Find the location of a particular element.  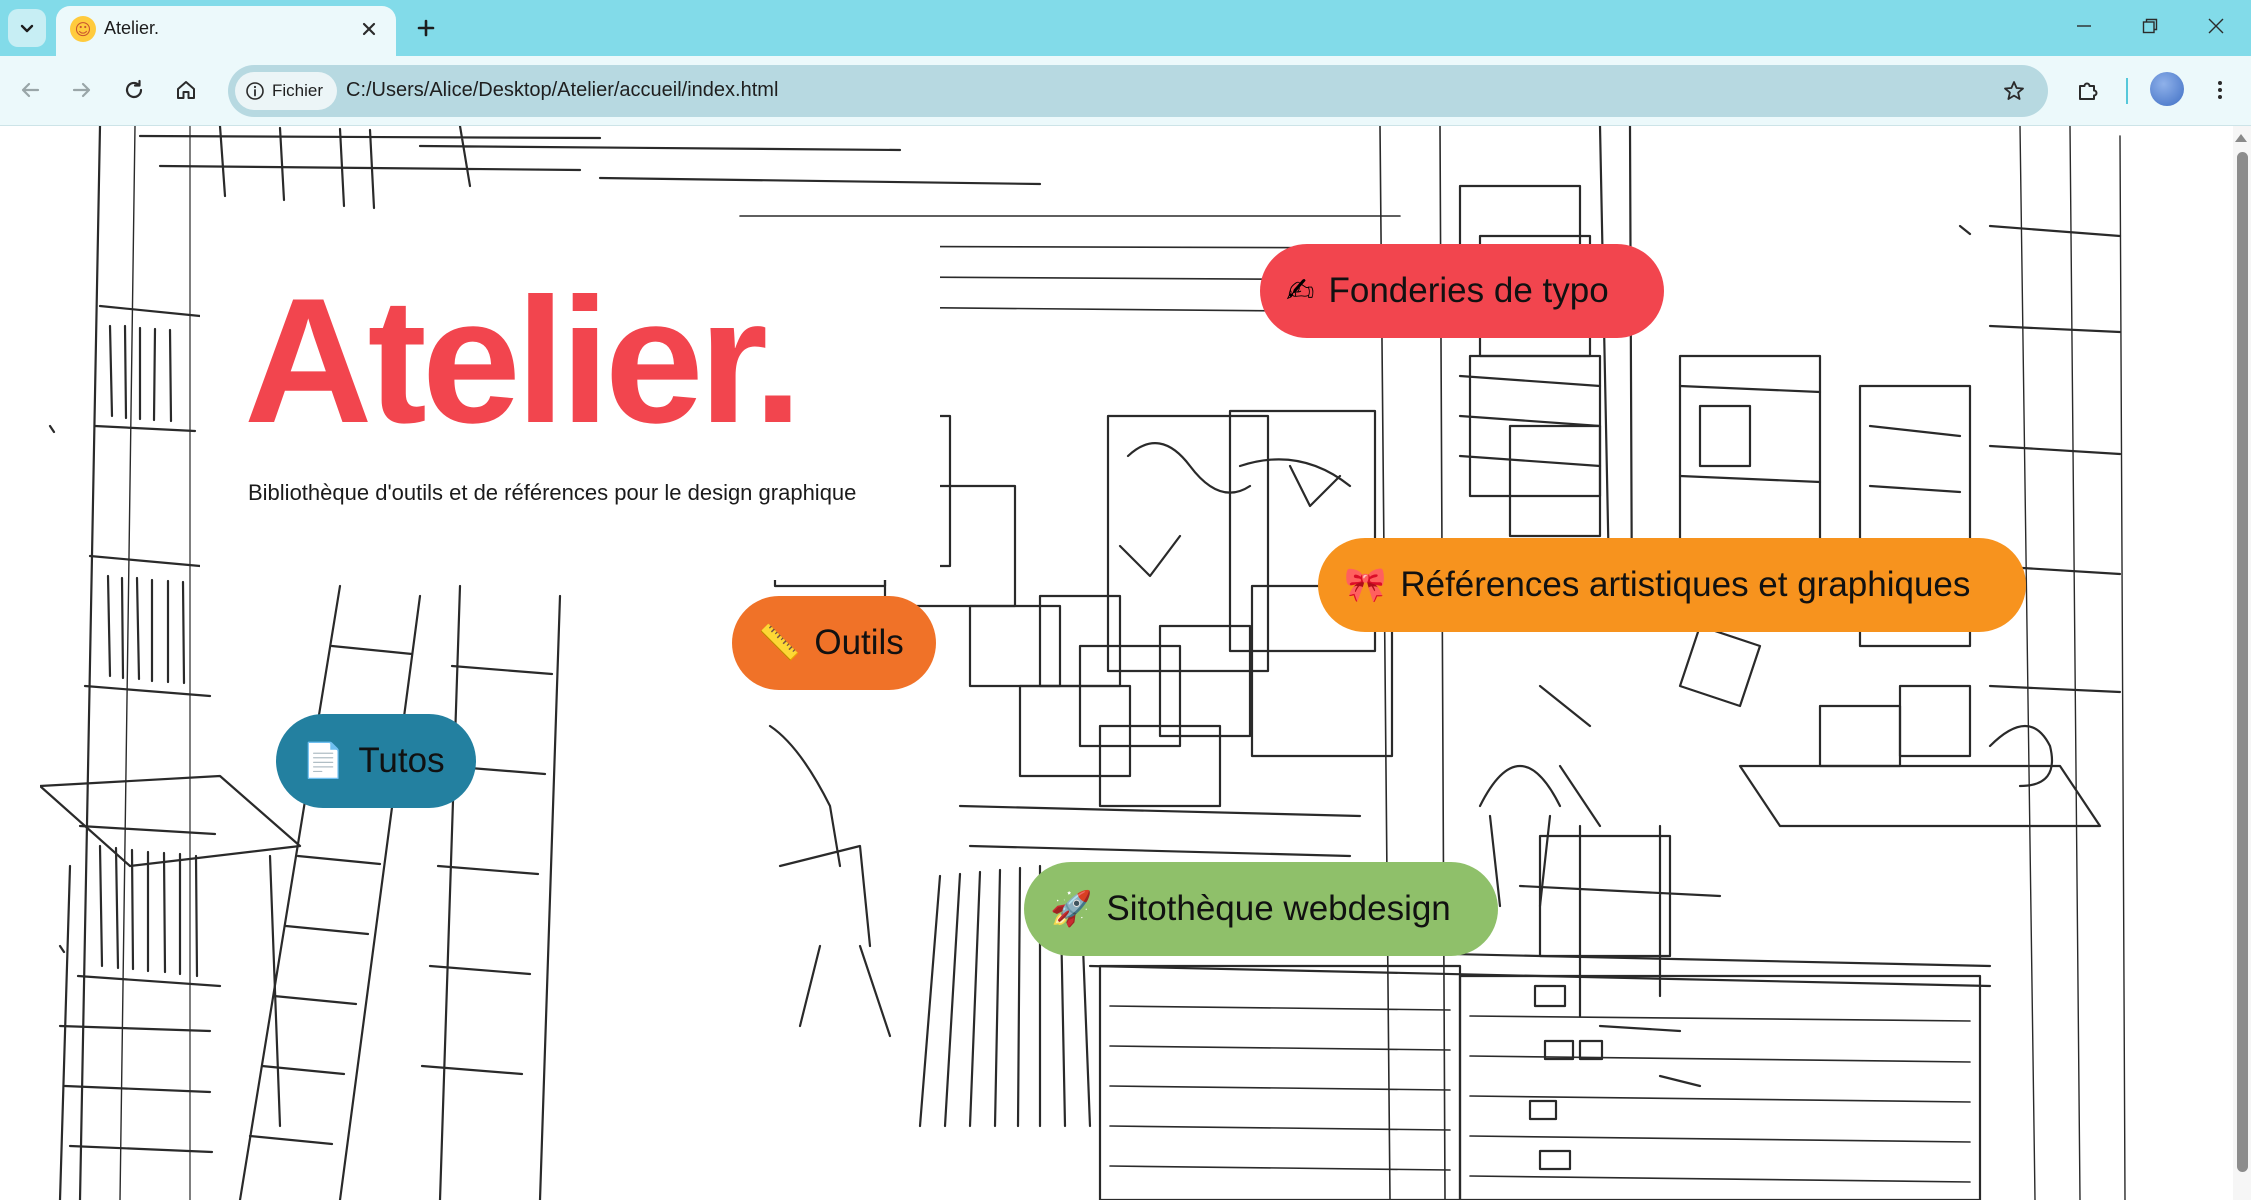

link-label: Outils is located at coordinates (859, 642).